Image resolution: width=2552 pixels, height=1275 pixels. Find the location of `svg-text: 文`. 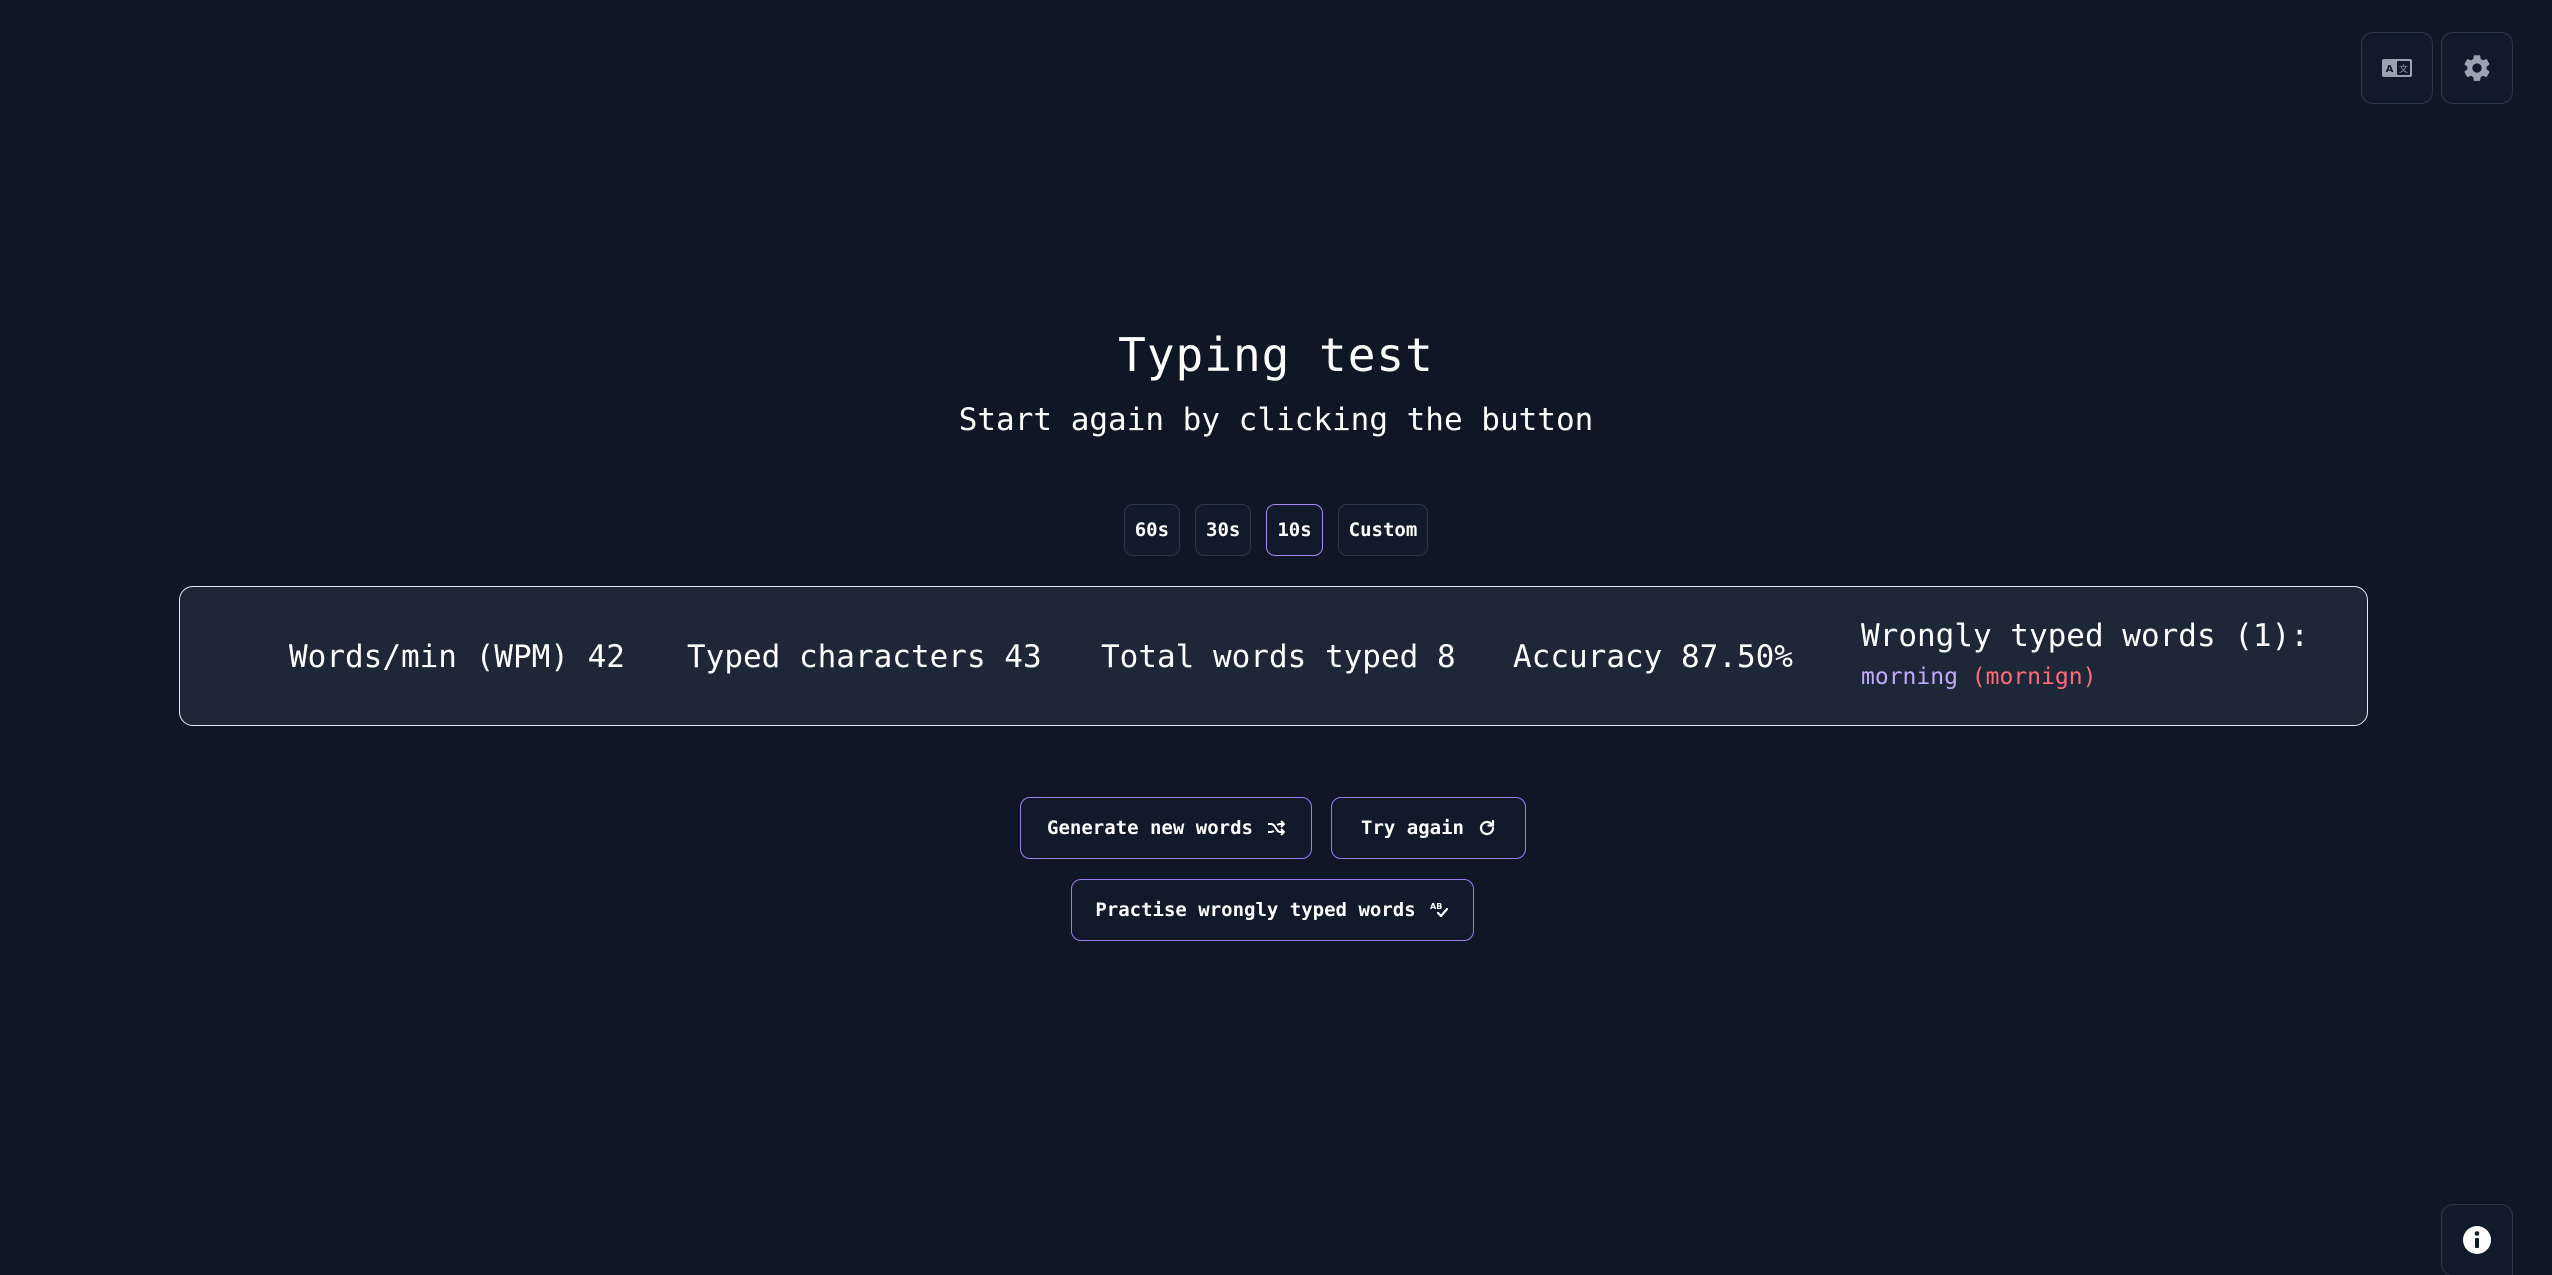

svg-text: 文 is located at coordinates (2403, 69).